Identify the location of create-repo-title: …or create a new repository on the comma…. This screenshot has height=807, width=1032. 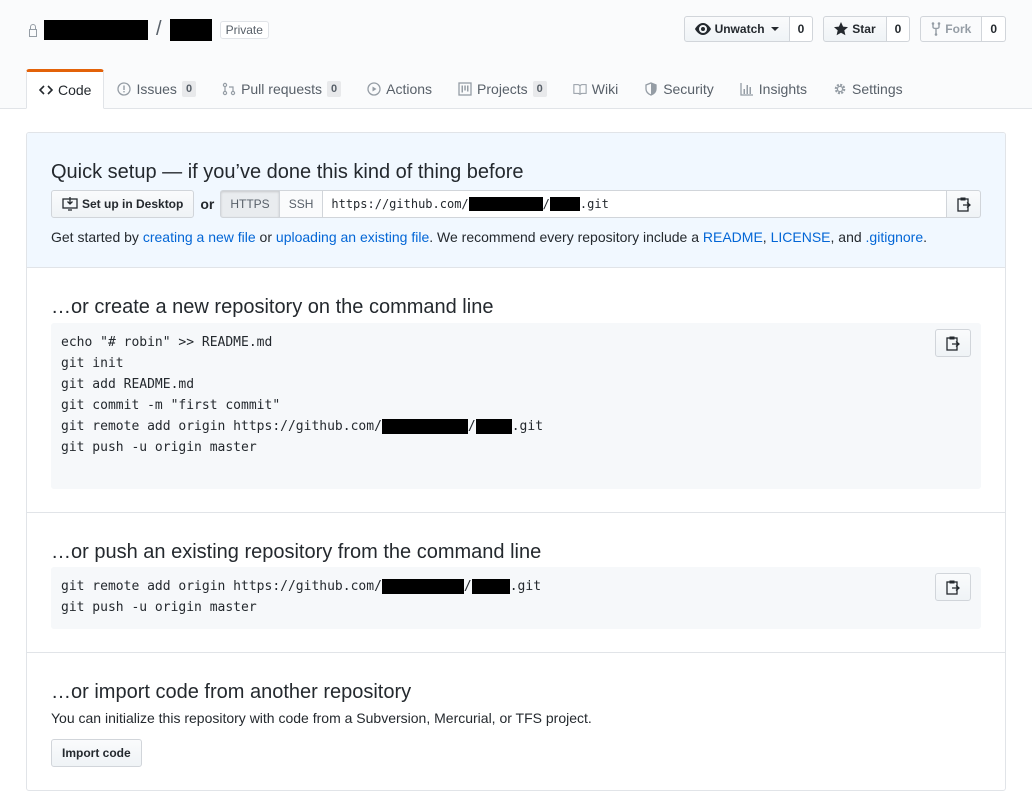
(272, 307).